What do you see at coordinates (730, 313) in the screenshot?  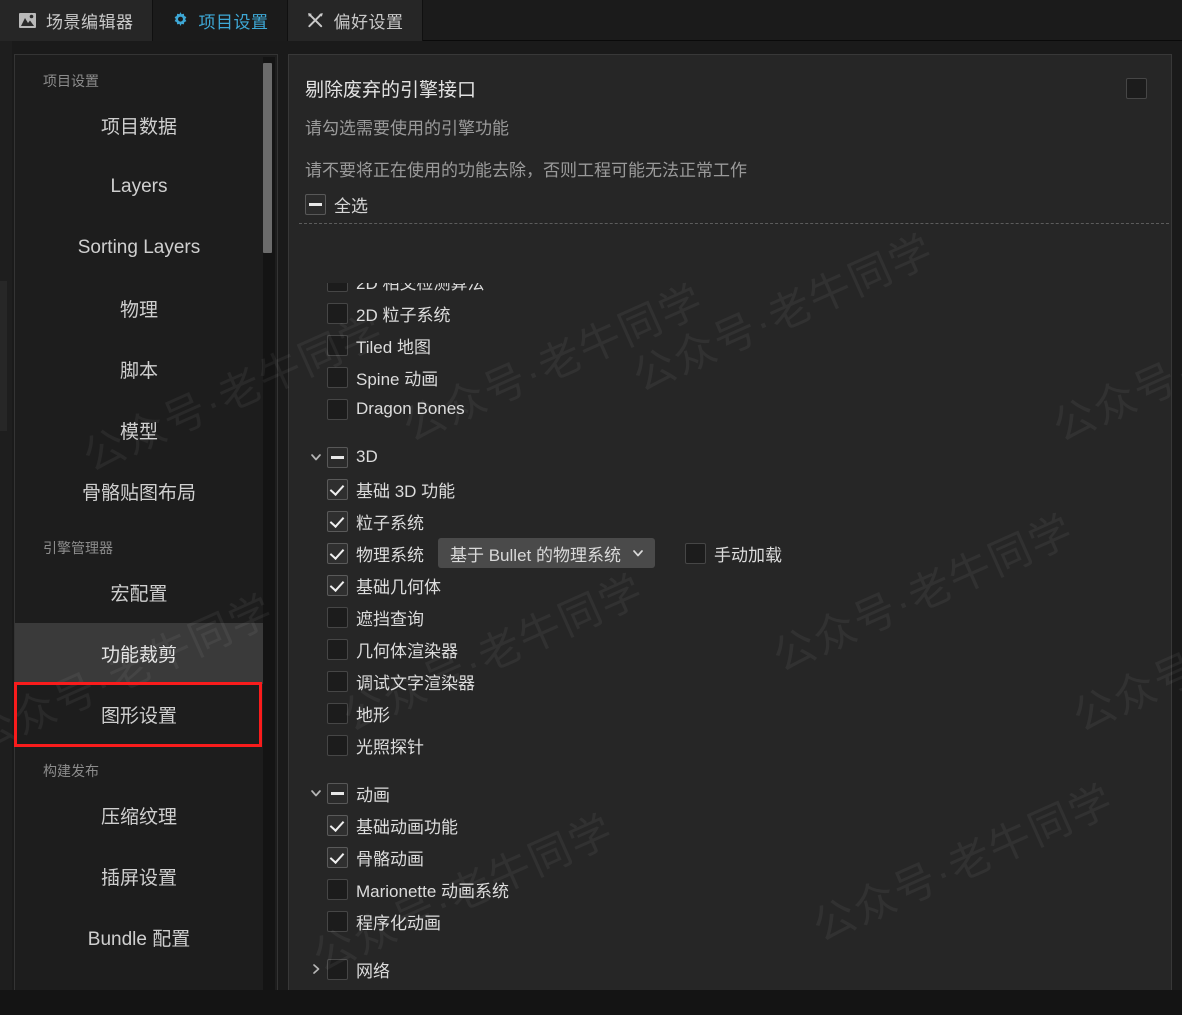 I see `tree-item-2d-particle-system: 2D 粒子系统` at bounding box center [730, 313].